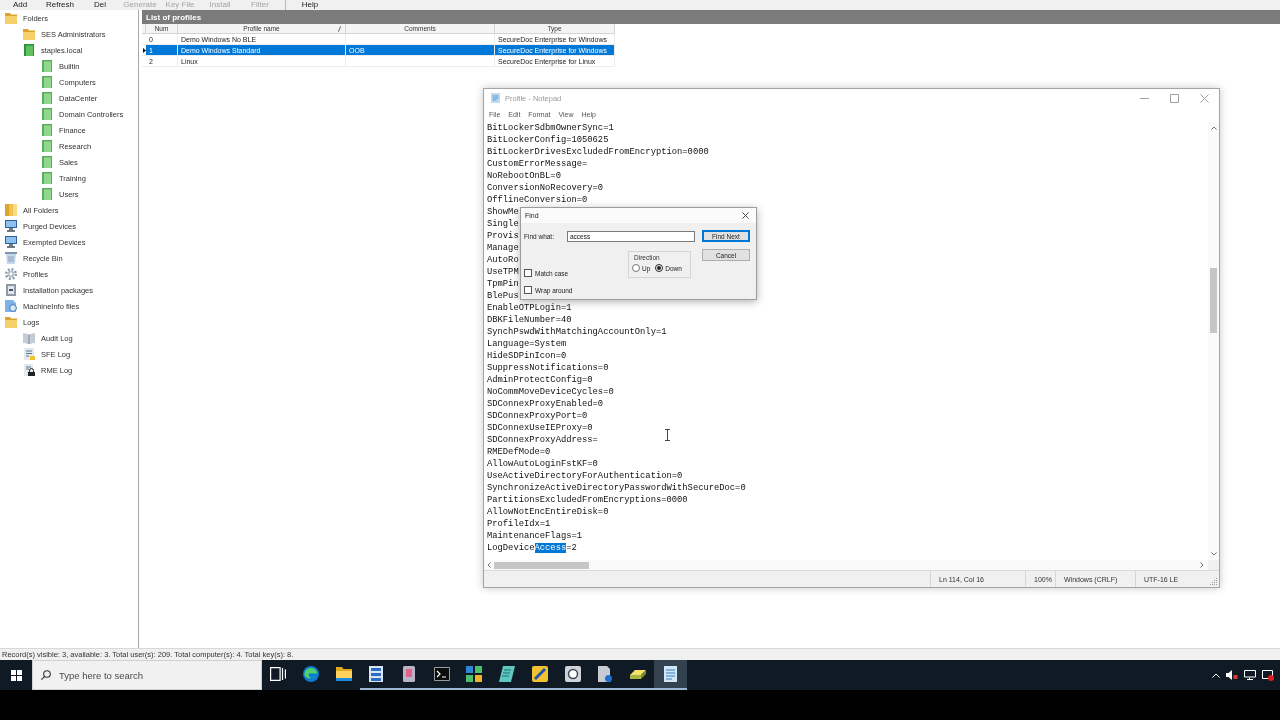 This screenshot has height=720, width=1280. Describe the element at coordinates (550, 392) in the screenshot. I see `text-line: NoCommMoveDeviceCycles=0` at that location.